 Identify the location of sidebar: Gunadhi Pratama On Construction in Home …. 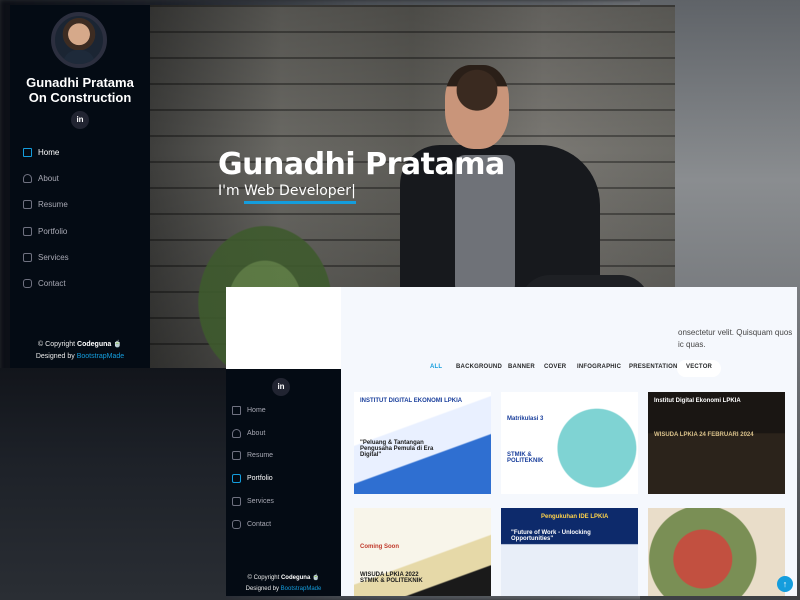
(80, 186).